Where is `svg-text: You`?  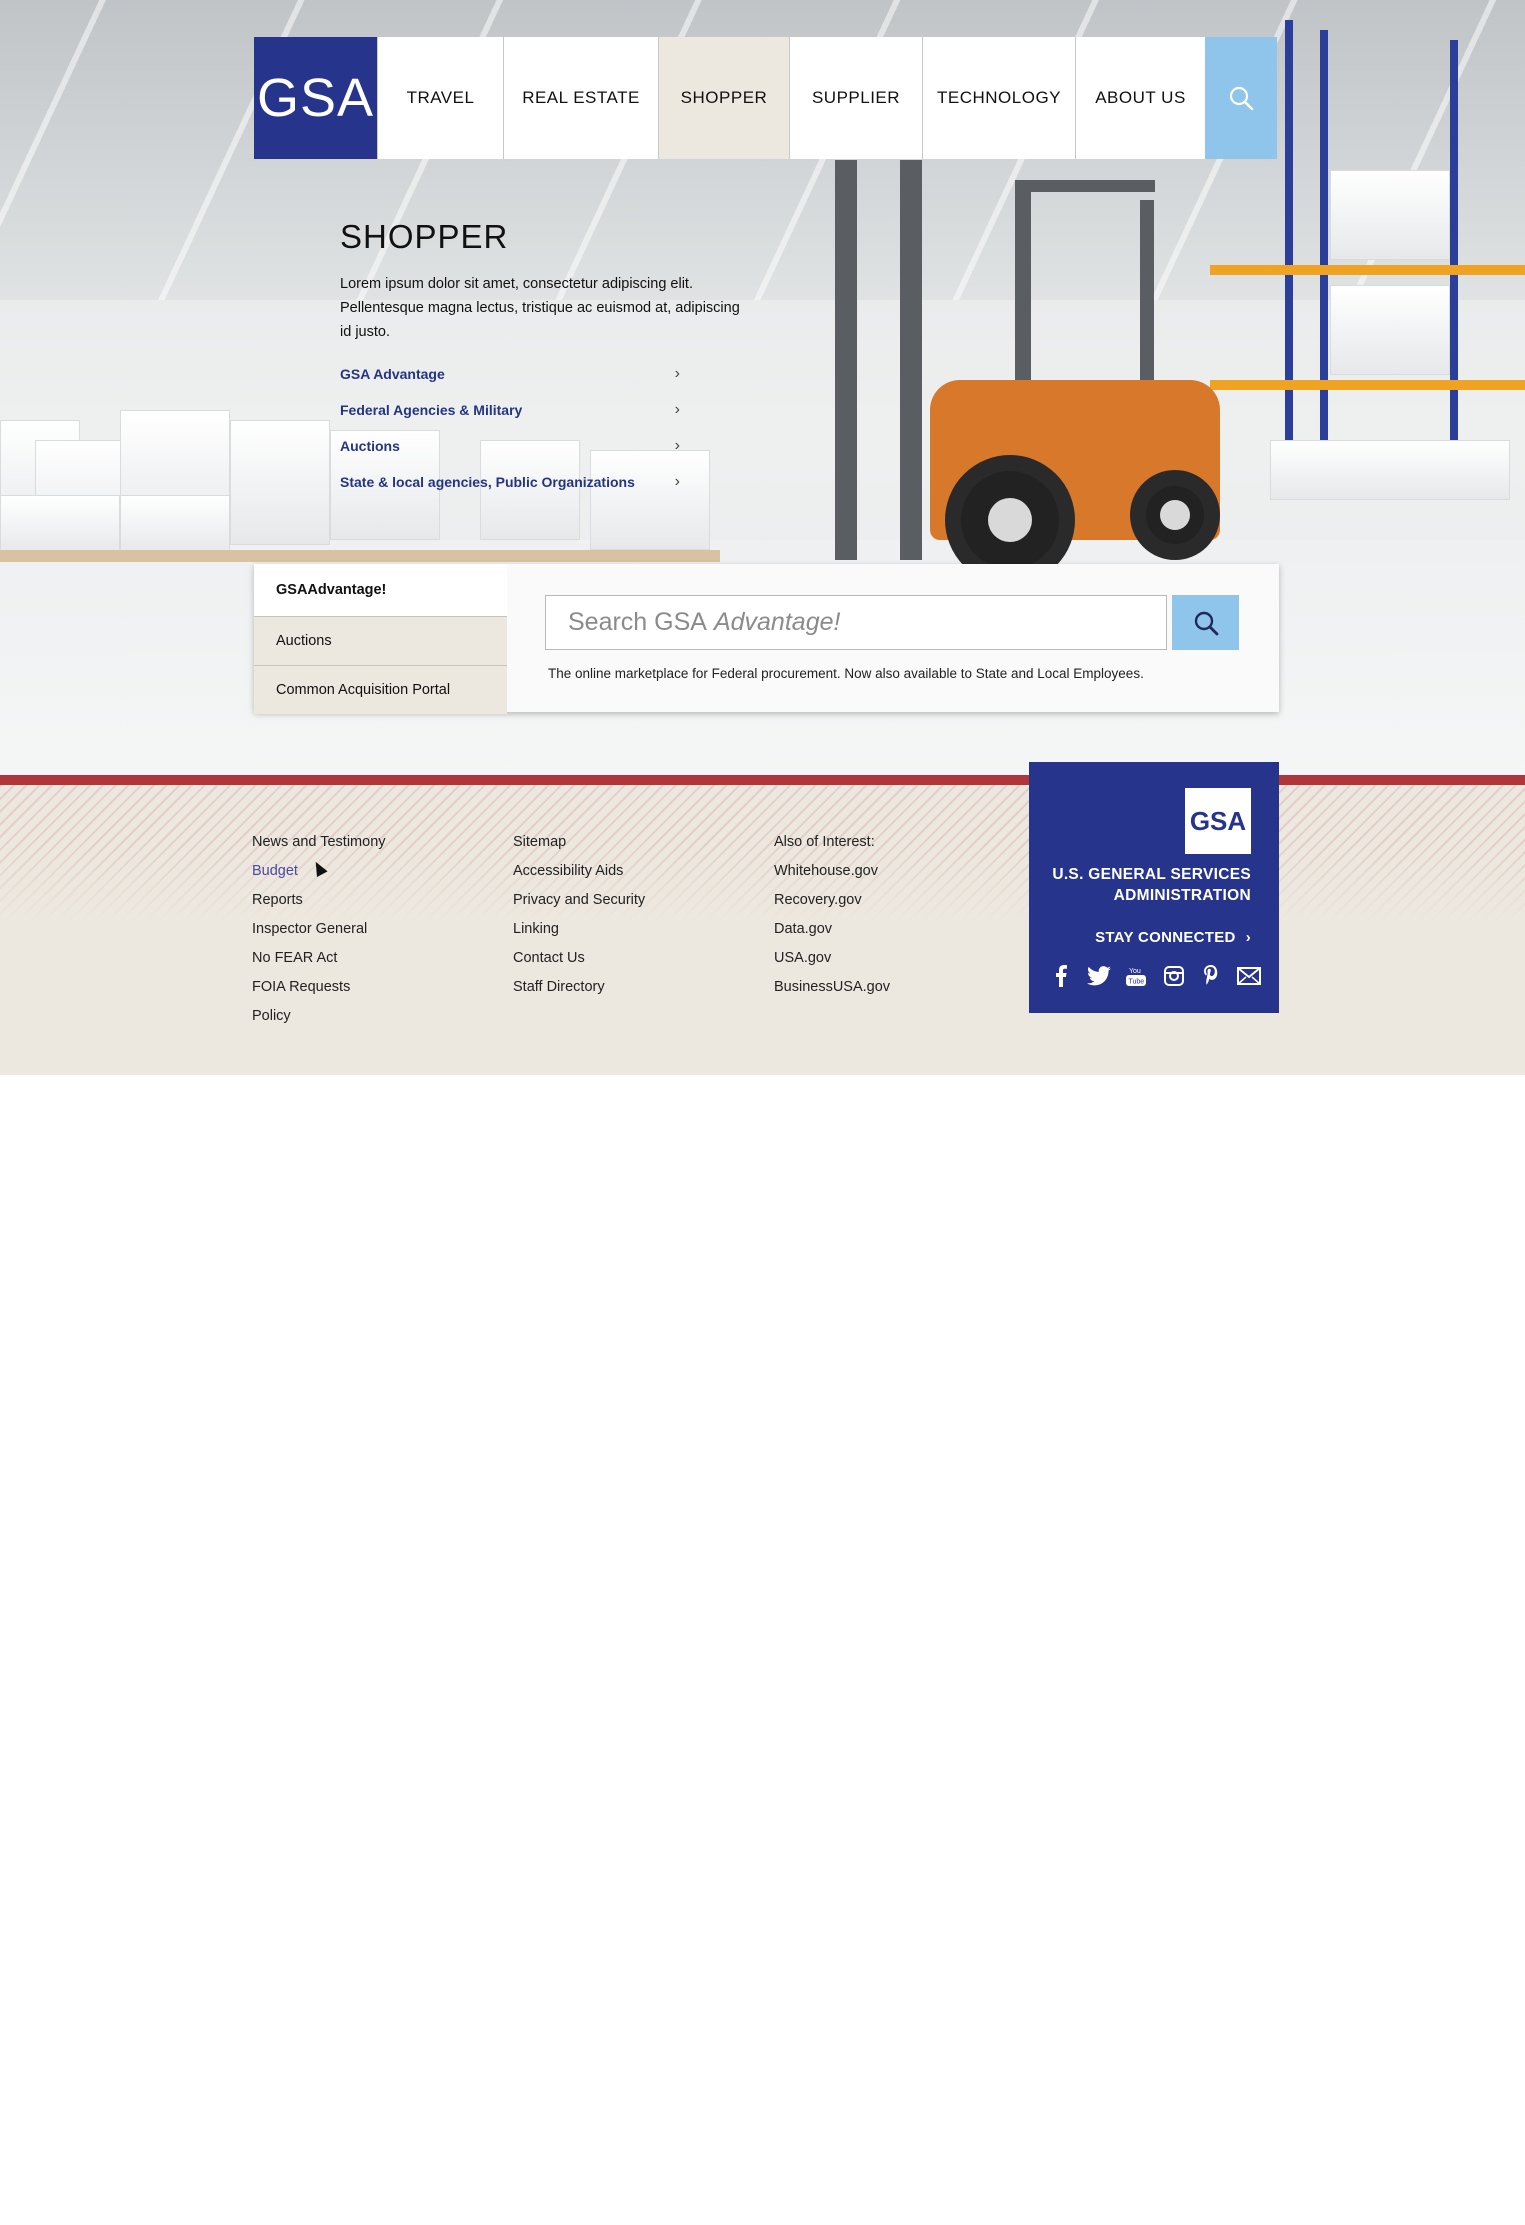
svg-text: You is located at coordinates (1135, 971).